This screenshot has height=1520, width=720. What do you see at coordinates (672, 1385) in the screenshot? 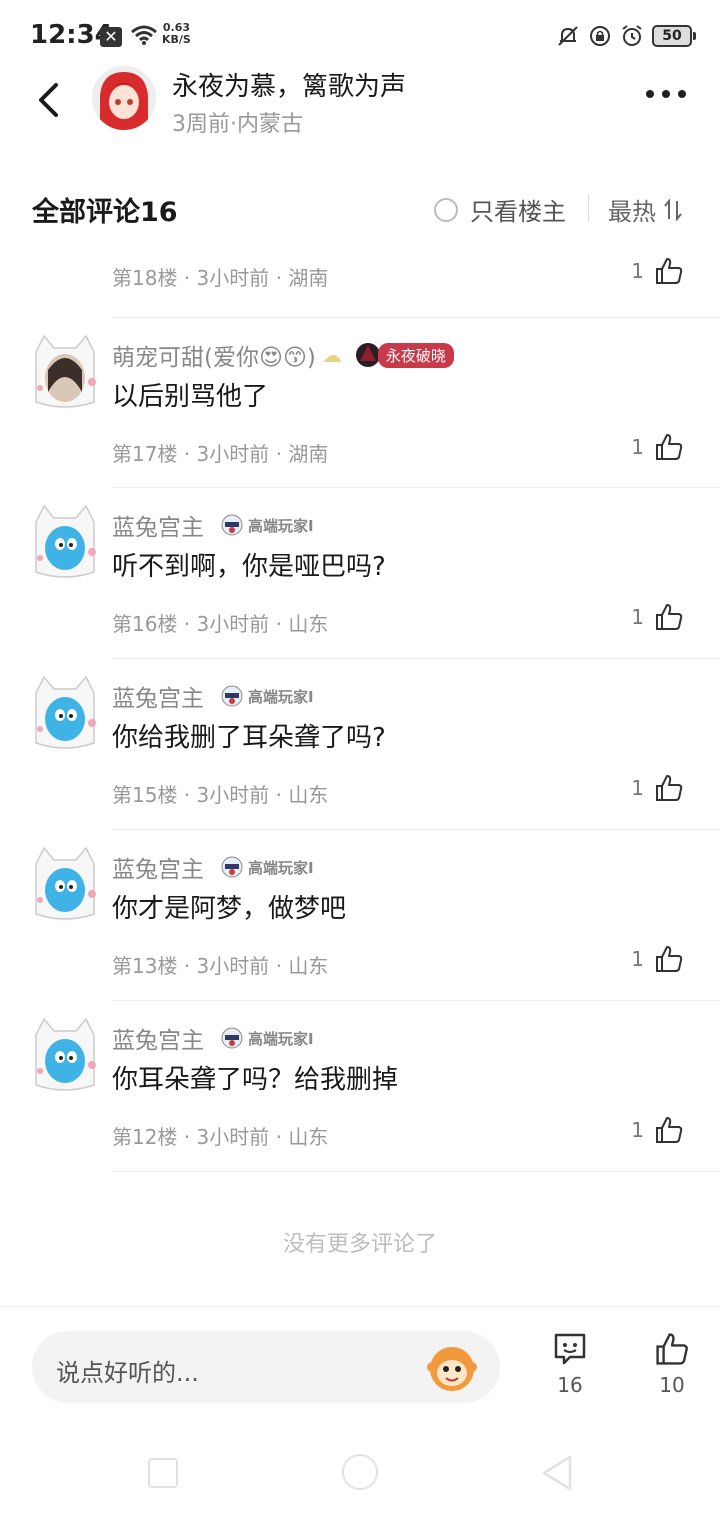
I see `post-like-count: 10` at bounding box center [672, 1385].